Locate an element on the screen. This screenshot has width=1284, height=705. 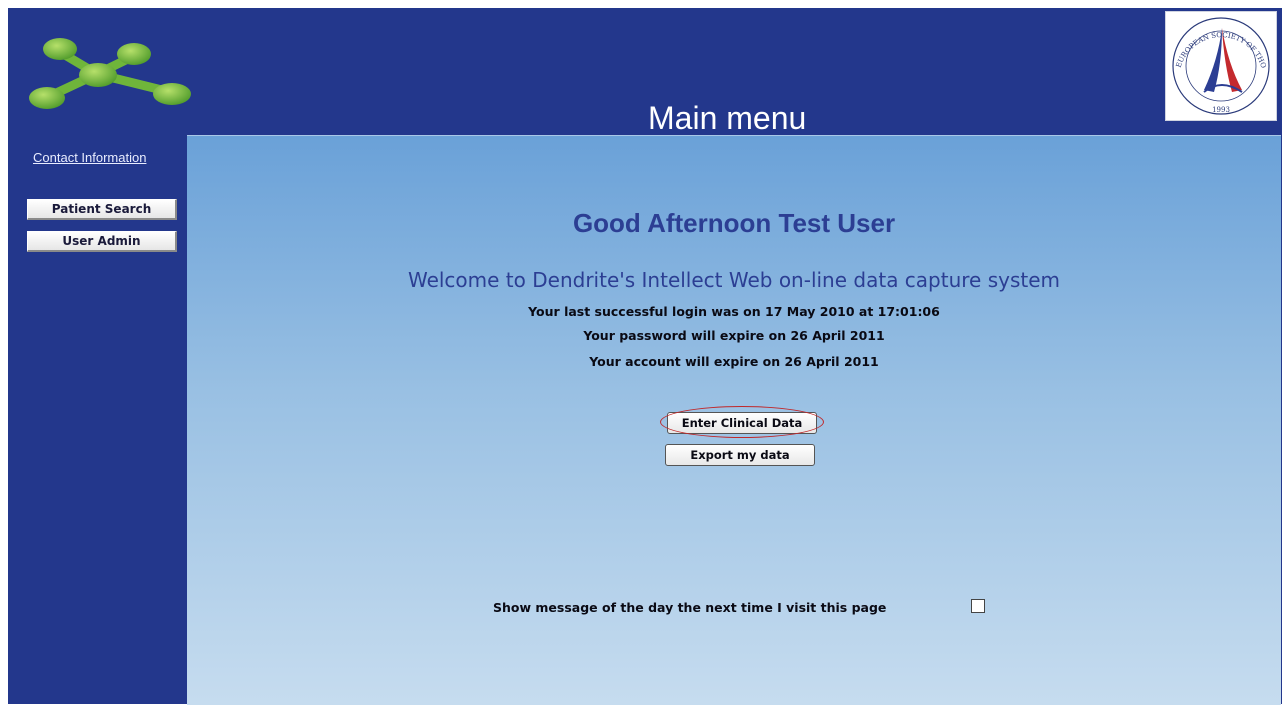
page-title: Main menu is located at coordinates (727, 118).